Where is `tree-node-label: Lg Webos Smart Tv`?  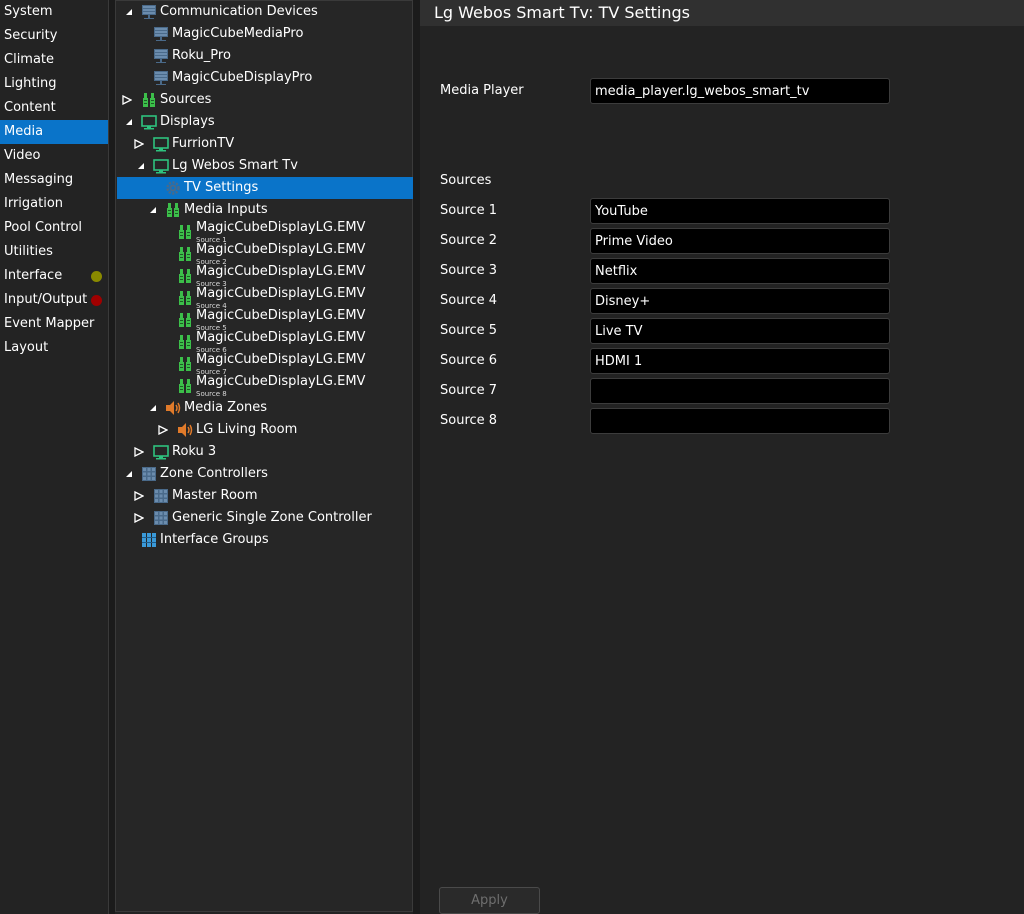 tree-node-label: Lg Webos Smart Tv is located at coordinates (235, 165).